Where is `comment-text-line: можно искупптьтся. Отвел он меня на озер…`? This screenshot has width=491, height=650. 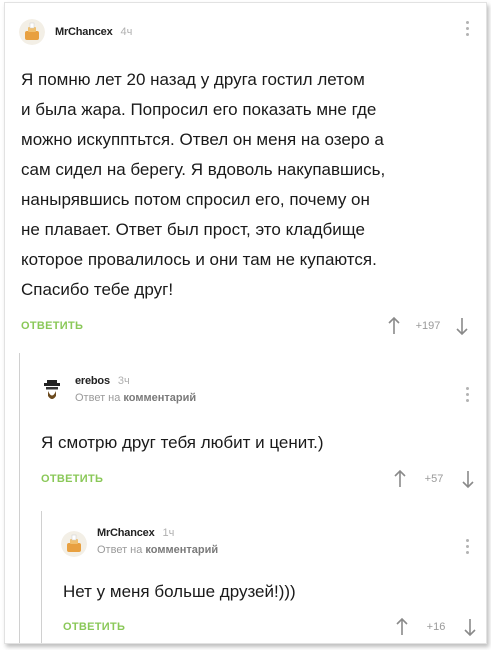
comment-text-line: можно искупптьтся. Отвел он меня на озер… is located at coordinates (202, 139).